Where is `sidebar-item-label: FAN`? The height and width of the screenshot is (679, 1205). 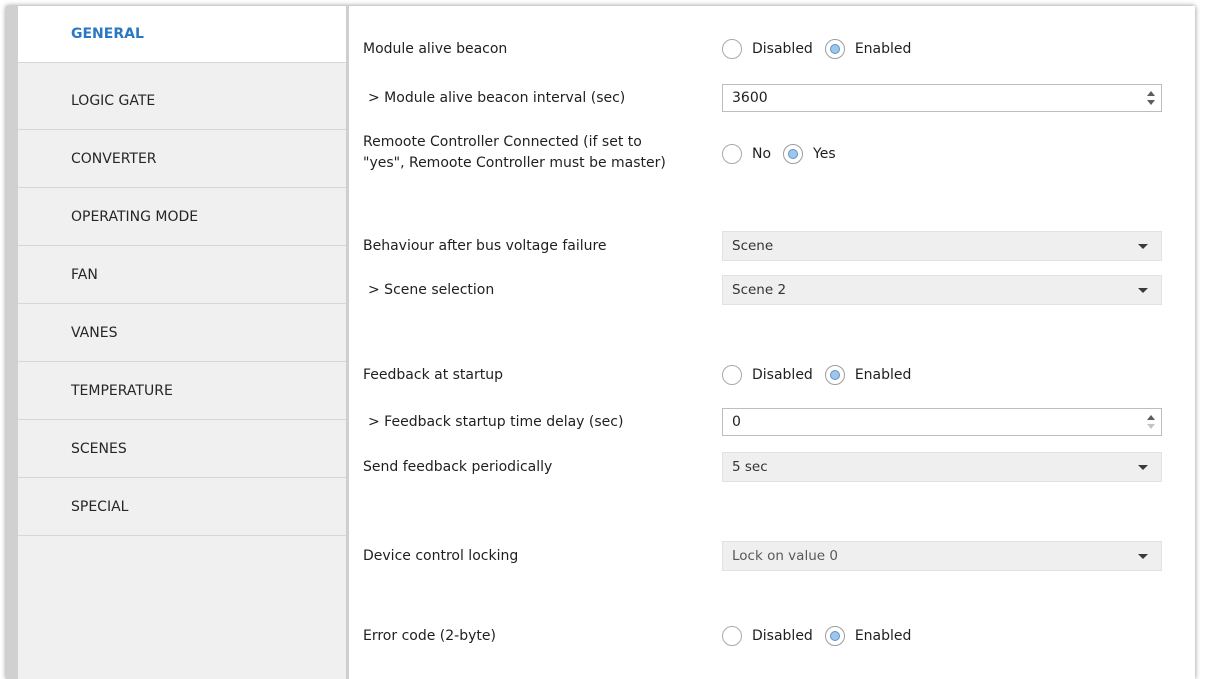
sidebar-item-label: FAN is located at coordinates (84, 275).